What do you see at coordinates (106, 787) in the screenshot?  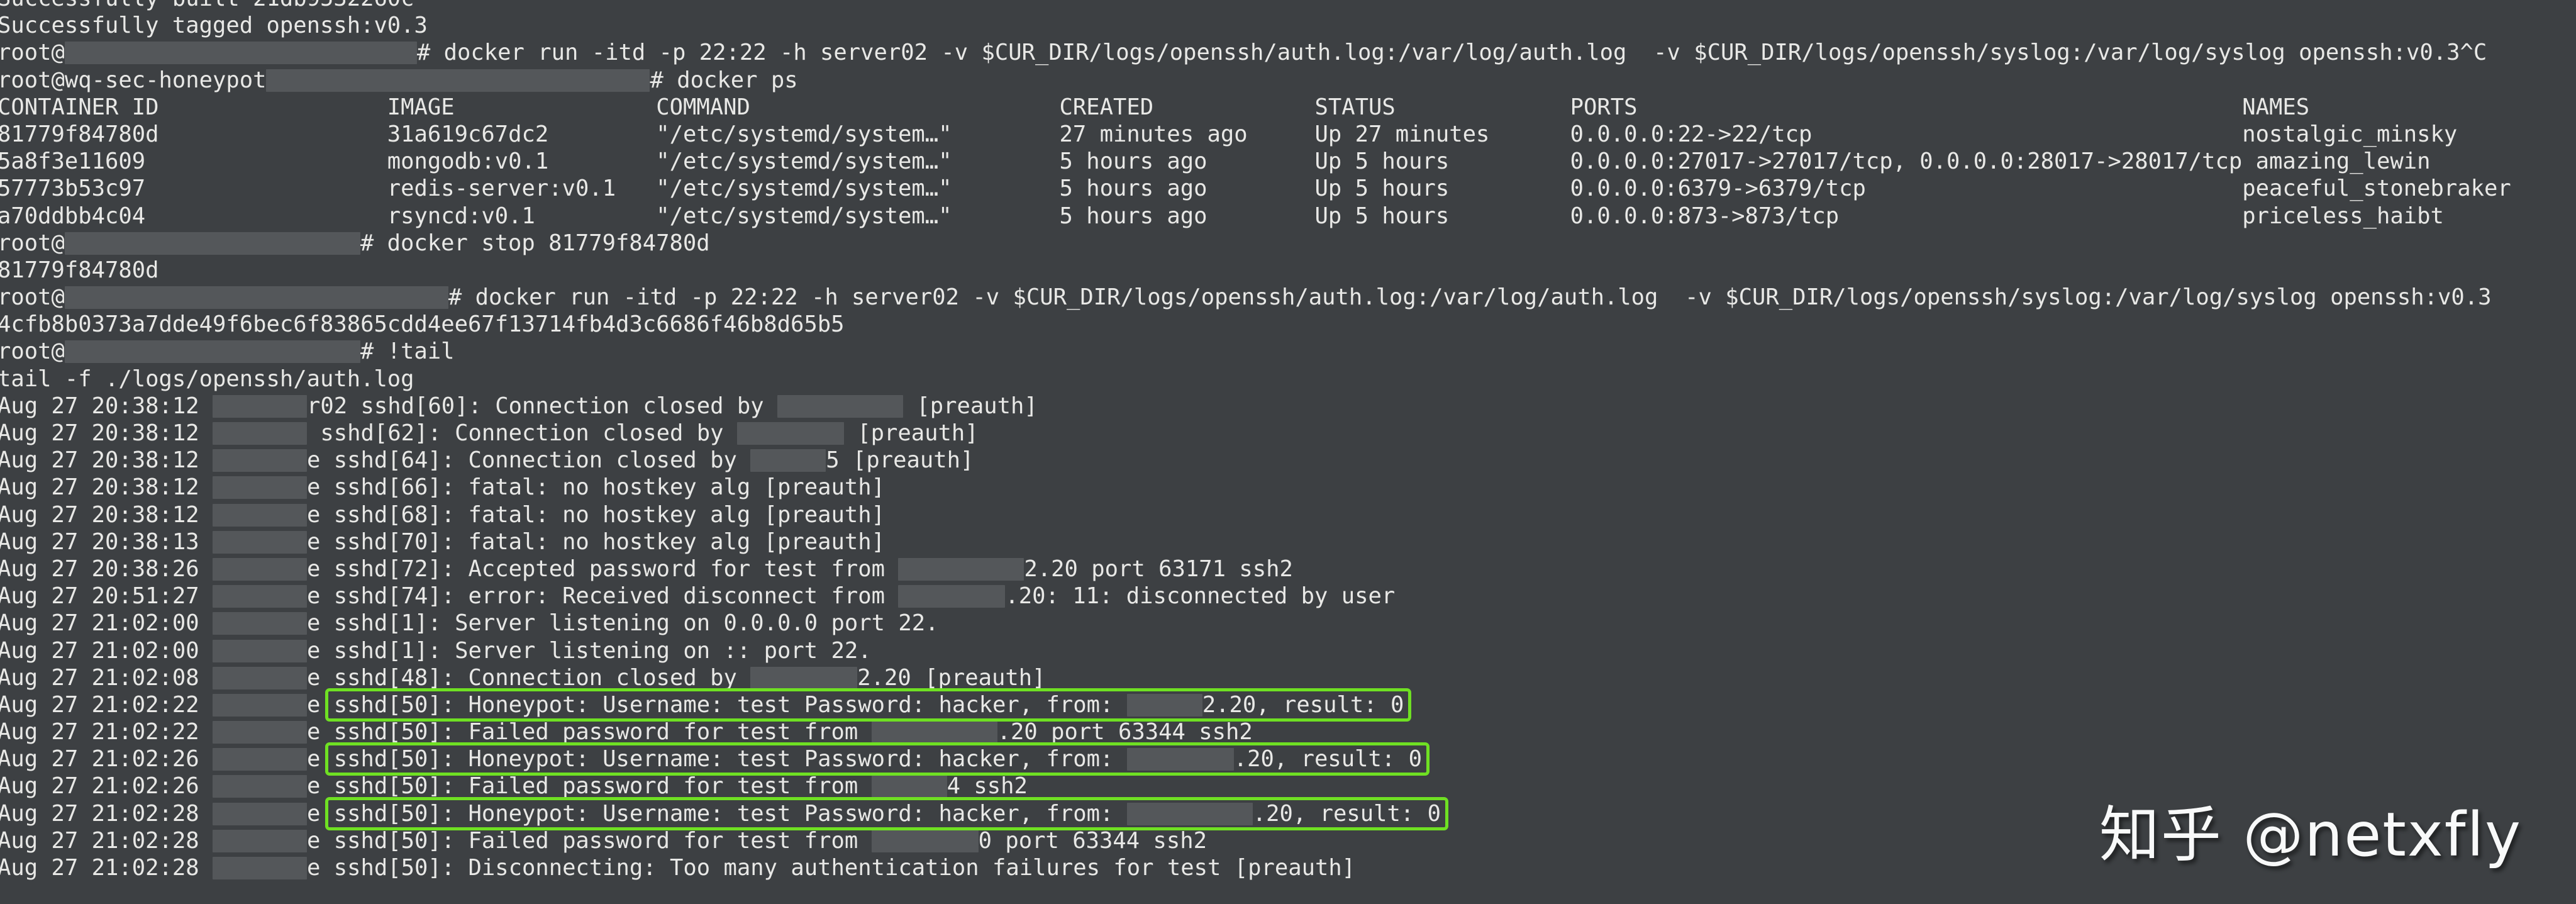 I see `log-timestamp: Aug 27 21:02:26` at bounding box center [106, 787].